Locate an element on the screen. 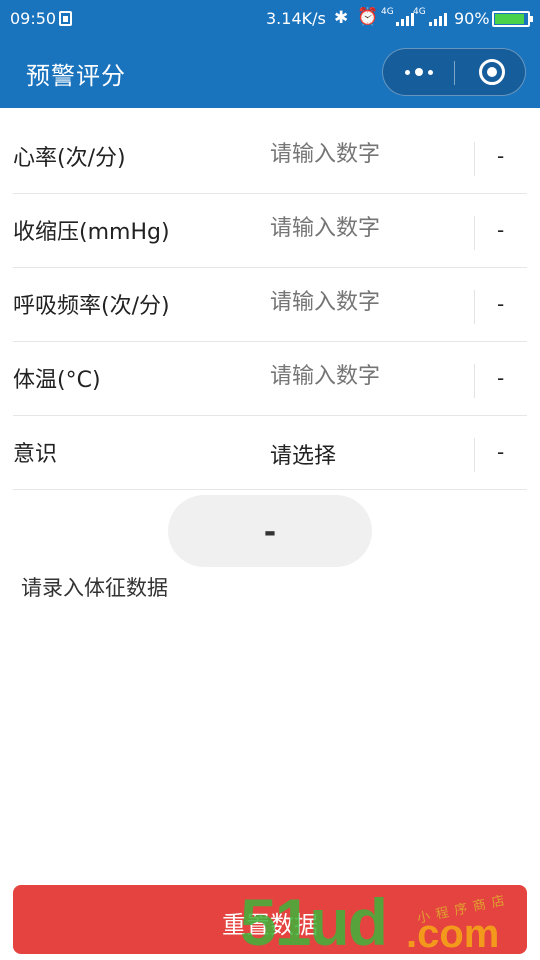 The image size is (540, 960). form-row-respiration: 呼吸频率(次/分) - is located at coordinates (270, 305).